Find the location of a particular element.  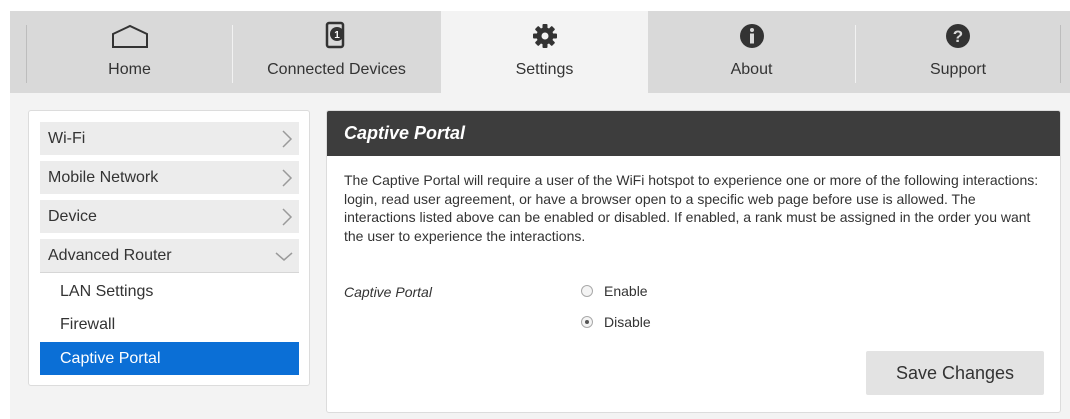

enable-radio-option: Enable is located at coordinates (614, 291).